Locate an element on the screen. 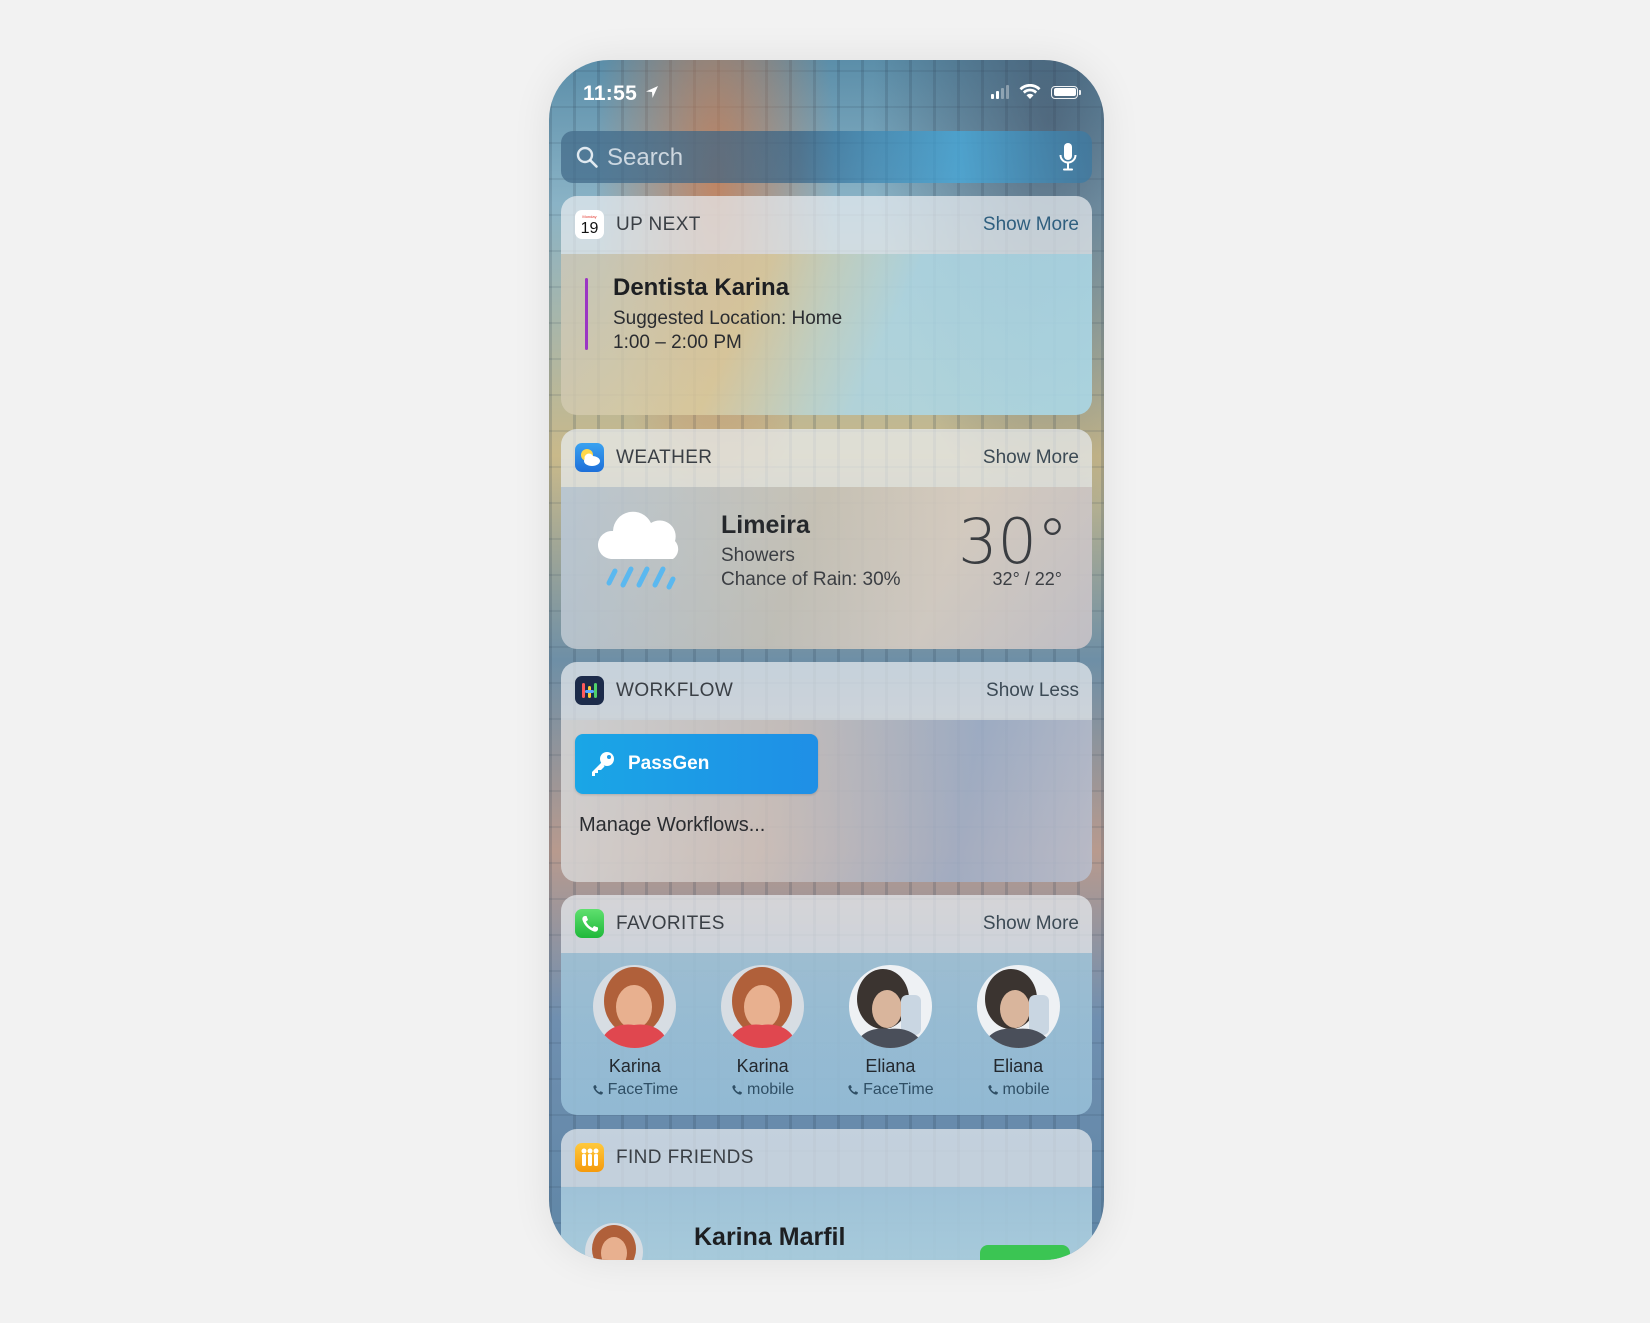 The width and height of the screenshot is (1650, 1323). favorites-show-more-button: Show More is located at coordinates (1031, 924).